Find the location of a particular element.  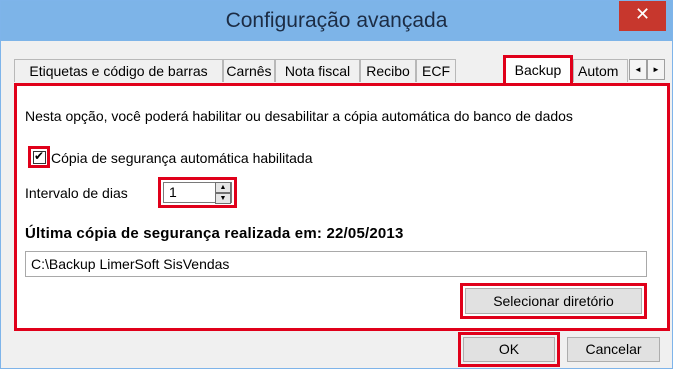

interval-label: Intervalo de dias is located at coordinates (76, 193).